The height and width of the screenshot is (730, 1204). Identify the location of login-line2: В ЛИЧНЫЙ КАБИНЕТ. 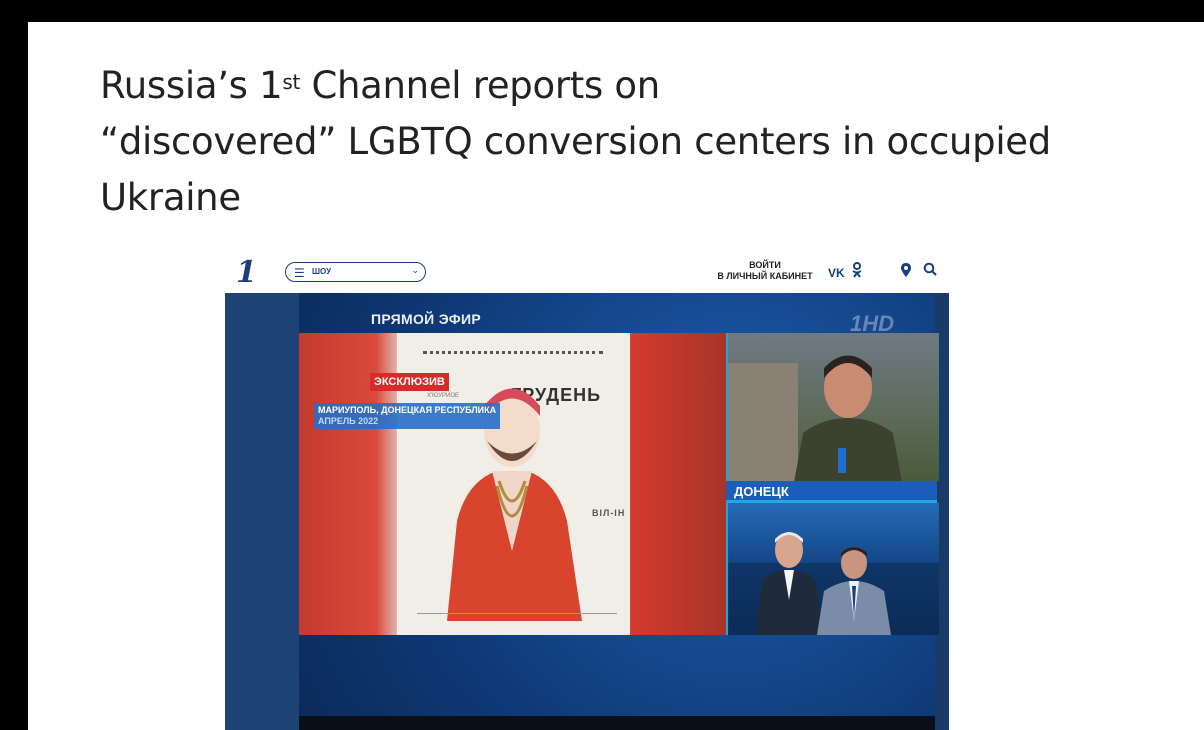
(765, 276).